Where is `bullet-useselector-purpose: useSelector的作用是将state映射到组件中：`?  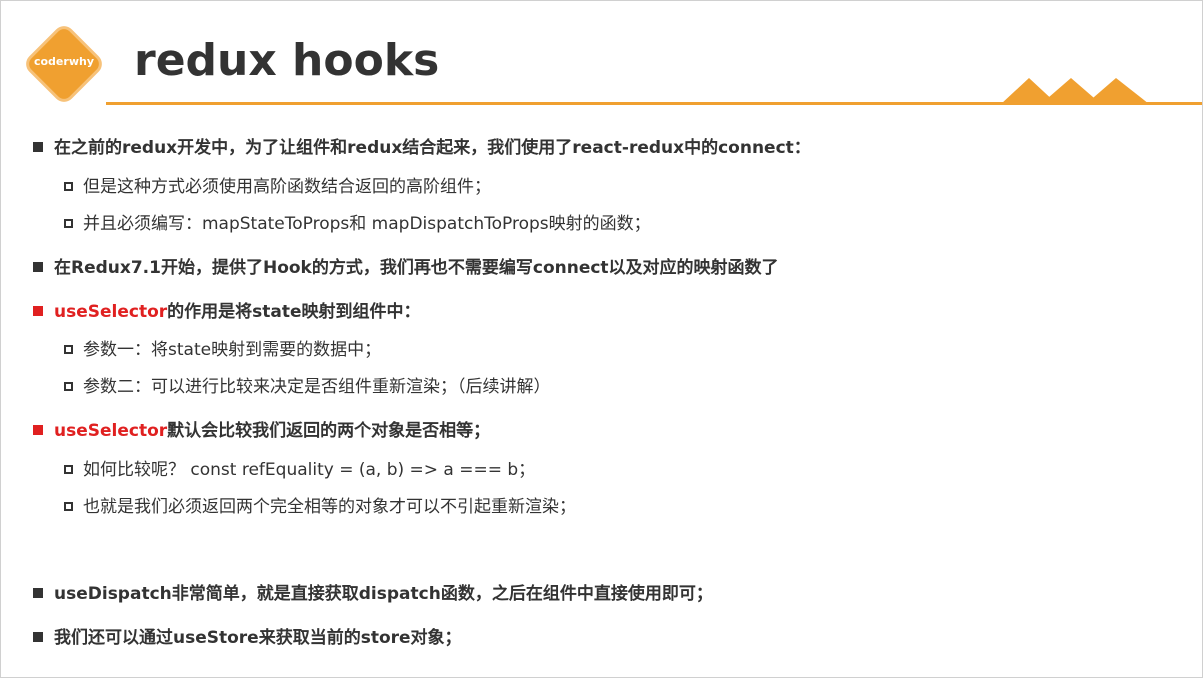 bullet-useselector-purpose: useSelector的作用是将state映射到组件中： is located at coordinates (227, 312).